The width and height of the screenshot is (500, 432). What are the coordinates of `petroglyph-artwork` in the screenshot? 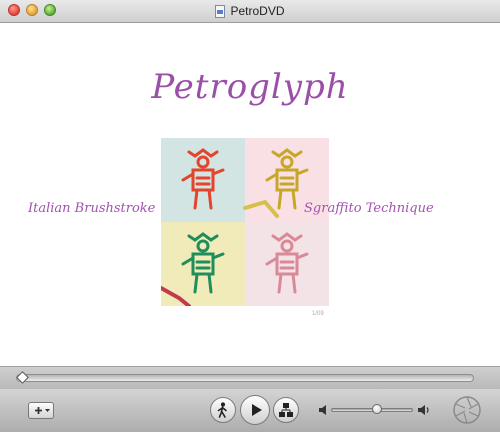 It's located at (245, 222).